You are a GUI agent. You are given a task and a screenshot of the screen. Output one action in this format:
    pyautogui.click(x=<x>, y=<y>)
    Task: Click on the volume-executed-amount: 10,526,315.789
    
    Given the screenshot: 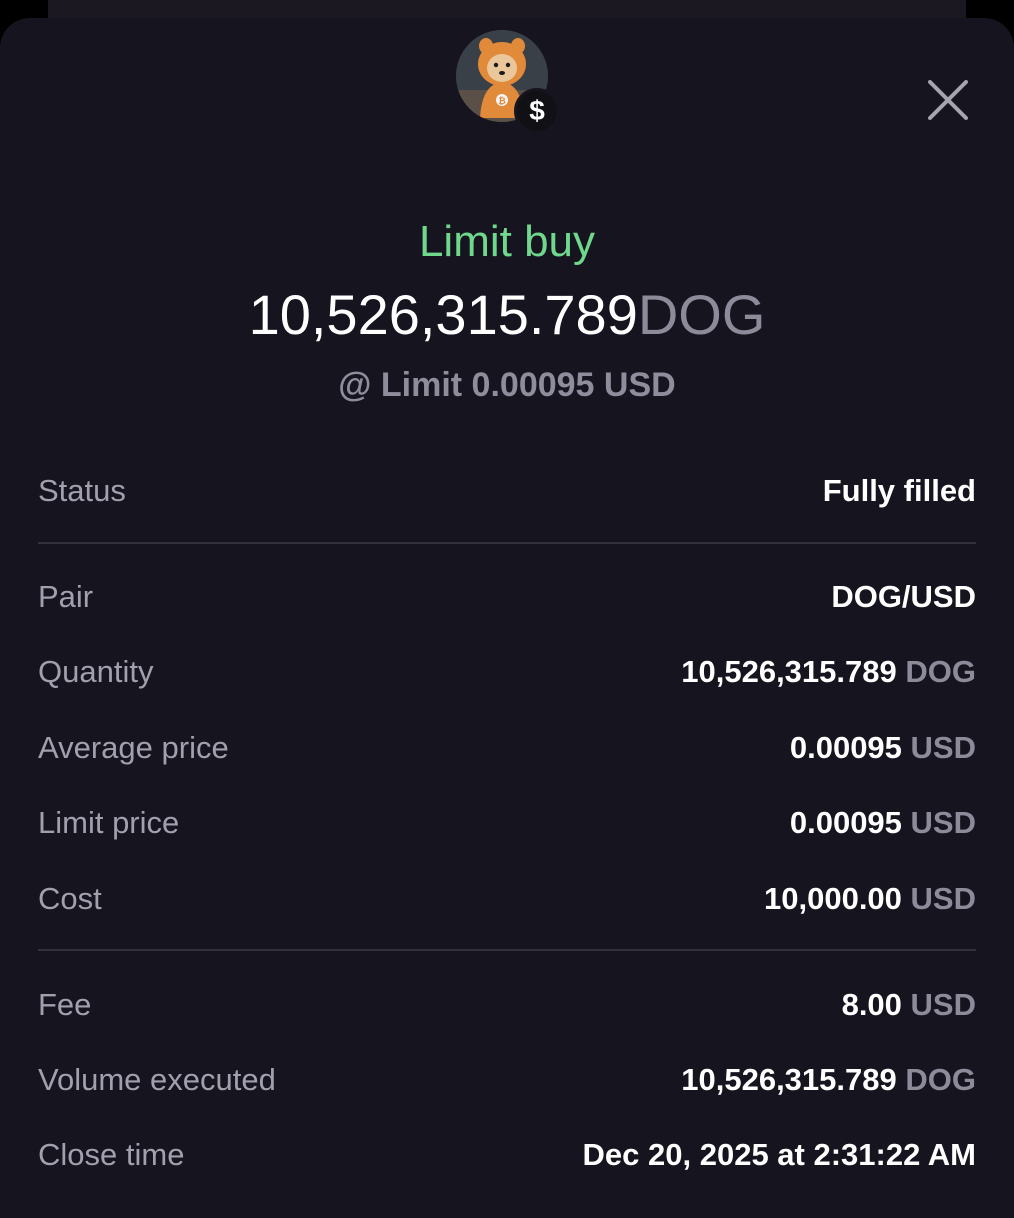 What is the action you would take?
    pyautogui.click(x=789, y=1079)
    